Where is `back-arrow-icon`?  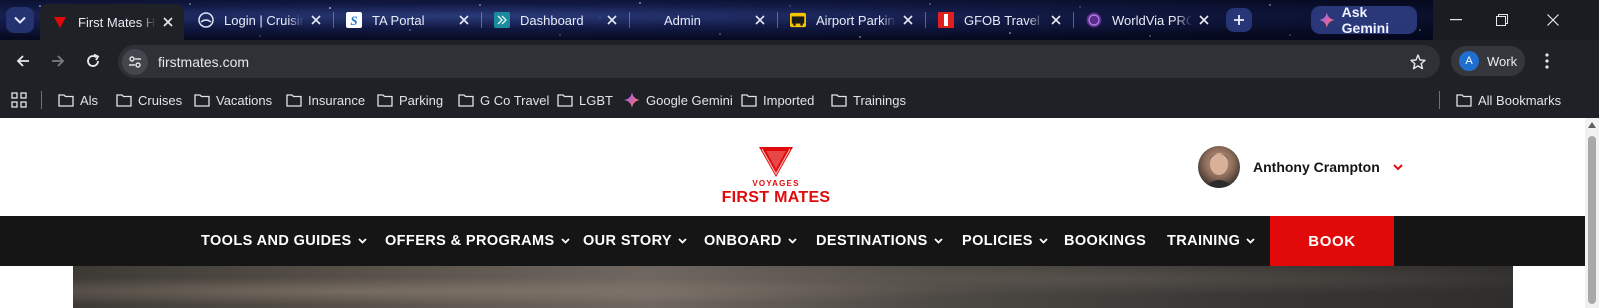 back-arrow-icon is located at coordinates (22, 61).